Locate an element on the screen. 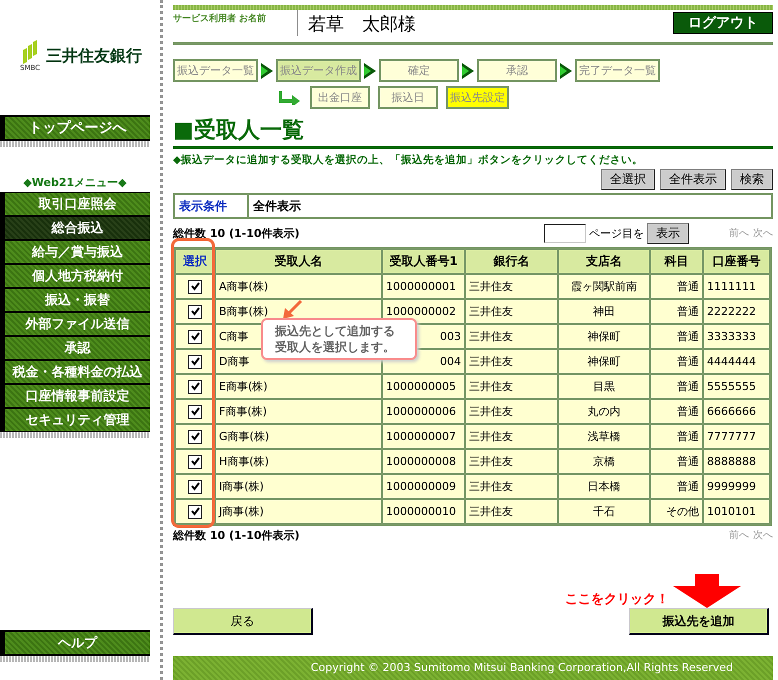 The image size is (778, 680). step-tab: 振込データ一覧 is located at coordinates (215, 70).